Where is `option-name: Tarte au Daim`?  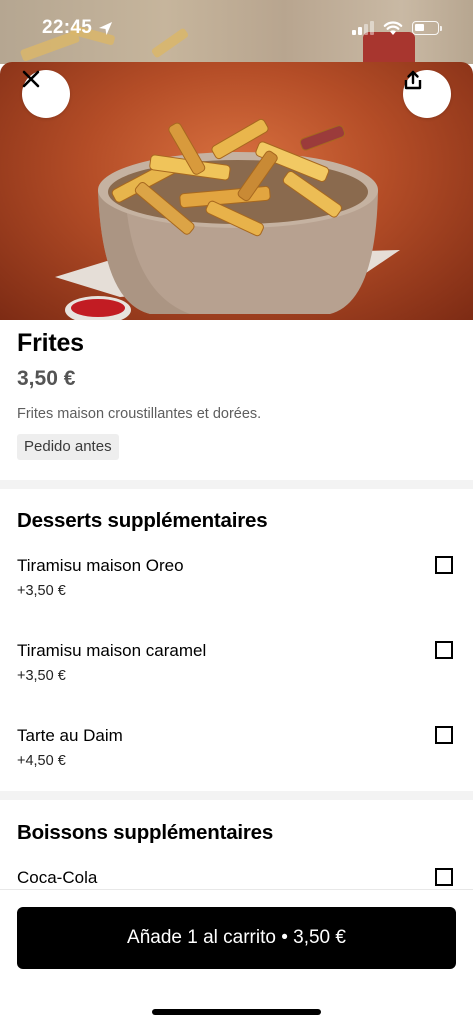 option-name: Tarte au Daim is located at coordinates (70, 735).